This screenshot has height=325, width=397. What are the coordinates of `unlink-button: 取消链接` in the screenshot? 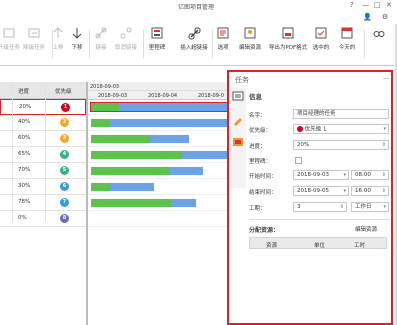 It's located at (126, 44).